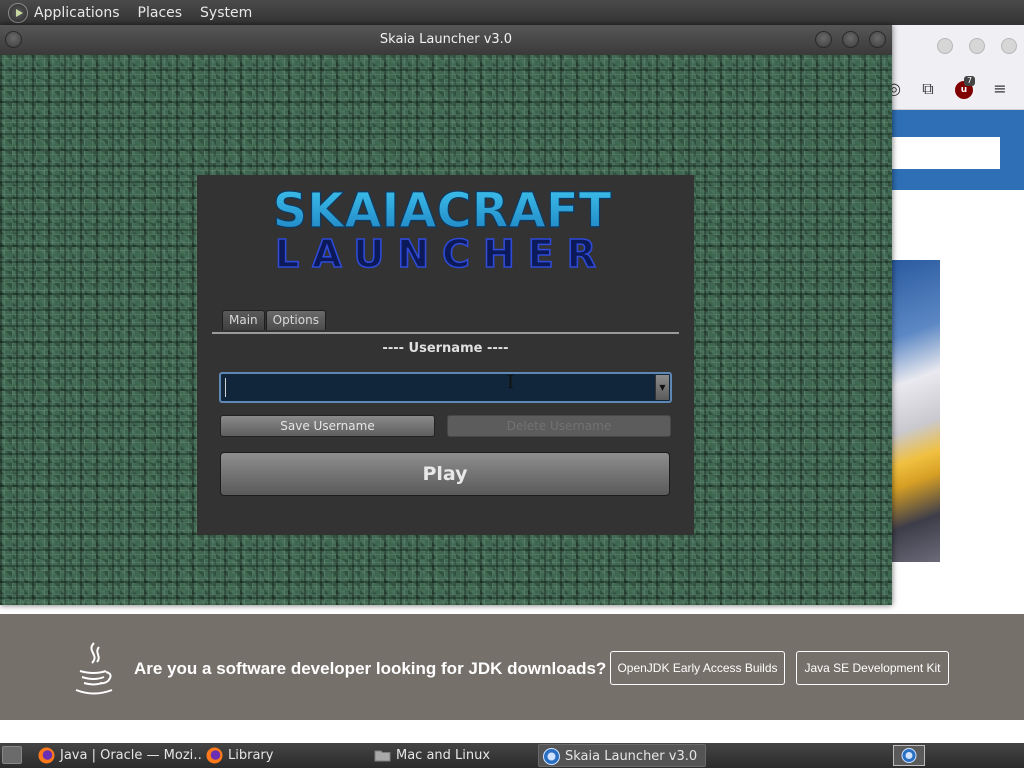  Describe the element at coordinates (243, 320) in the screenshot. I see `tab-main: Main` at that location.